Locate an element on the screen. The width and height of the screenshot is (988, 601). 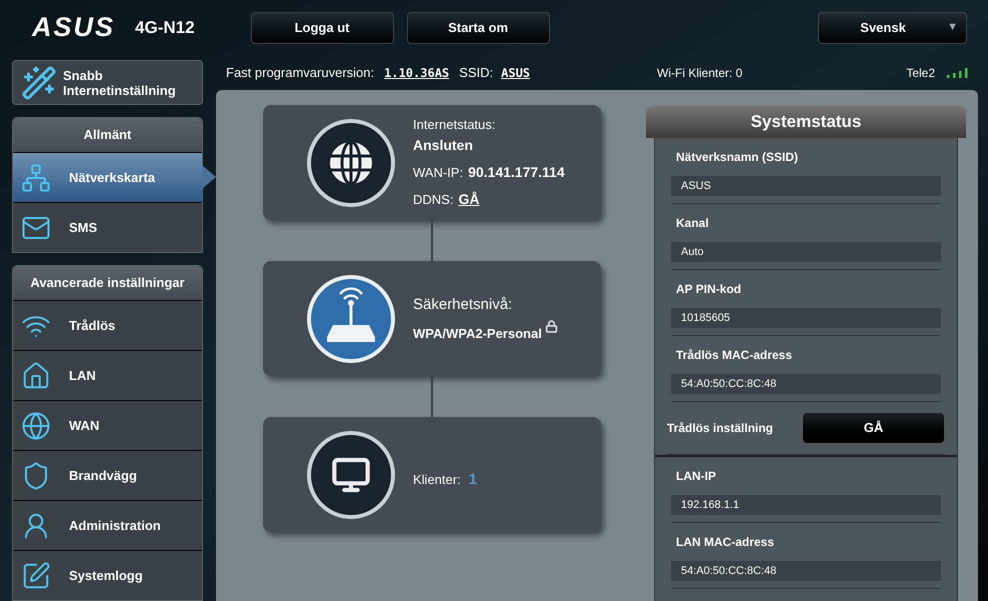
field-value: ASUS is located at coordinates (806, 186).